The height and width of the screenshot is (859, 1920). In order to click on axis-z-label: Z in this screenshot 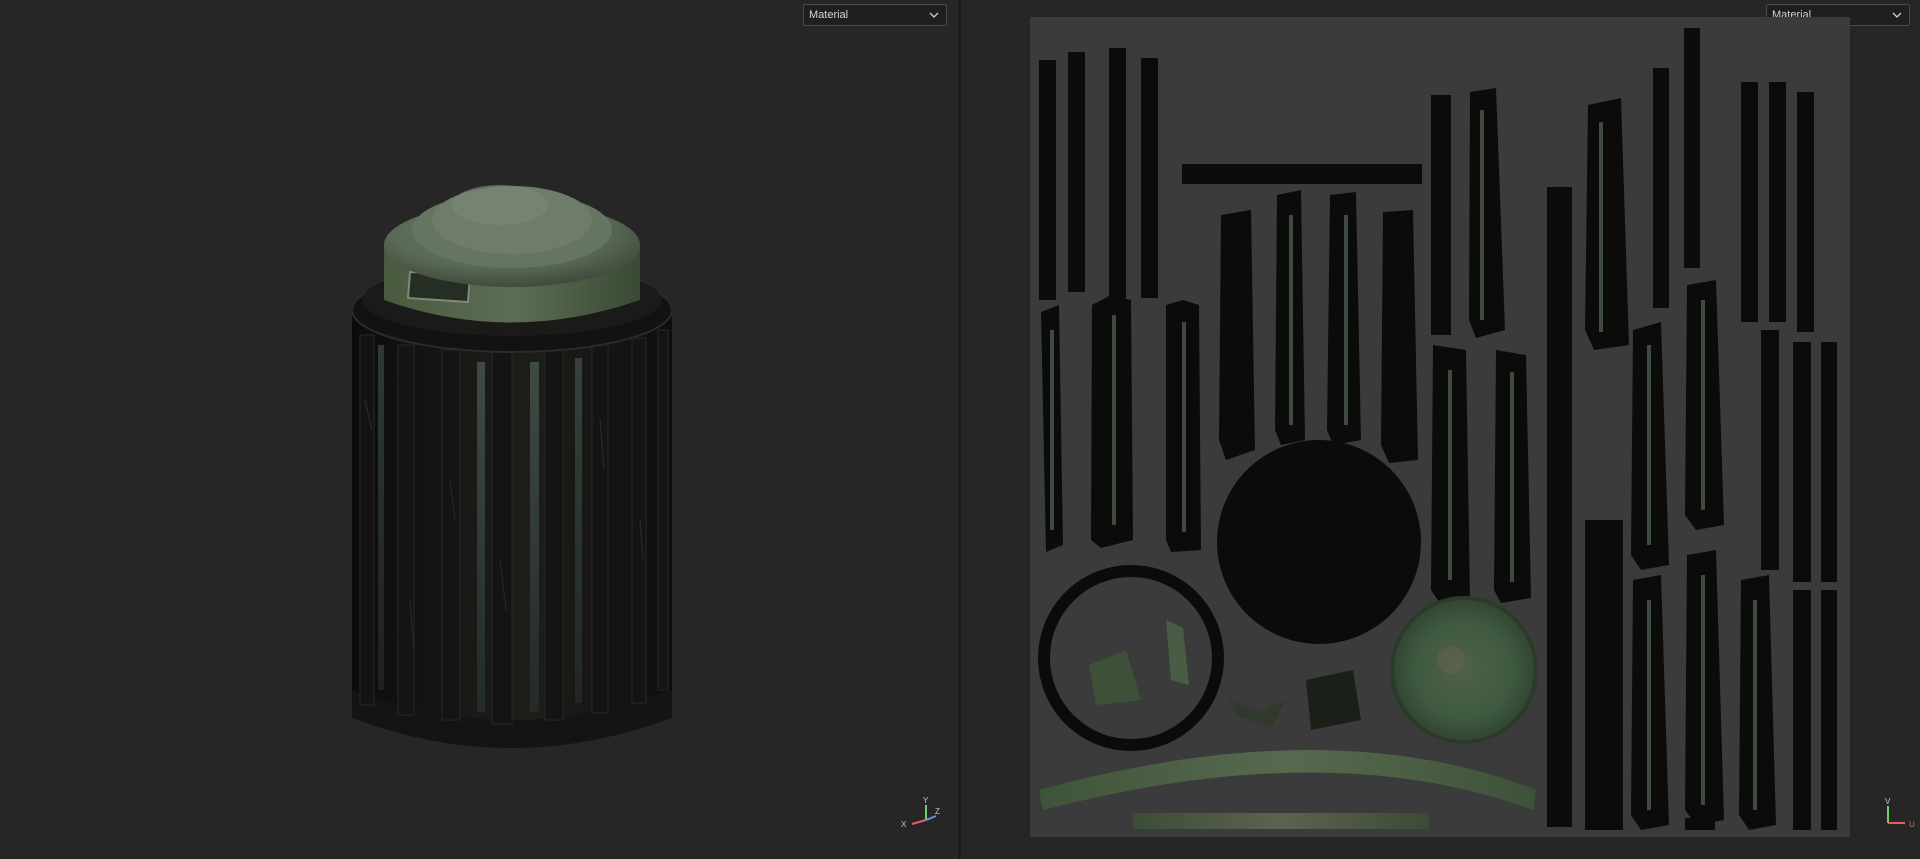, I will do `click(937, 811)`.